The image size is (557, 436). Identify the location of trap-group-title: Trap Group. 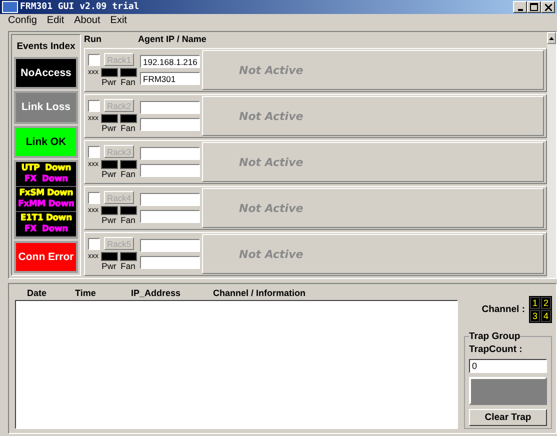
(494, 336).